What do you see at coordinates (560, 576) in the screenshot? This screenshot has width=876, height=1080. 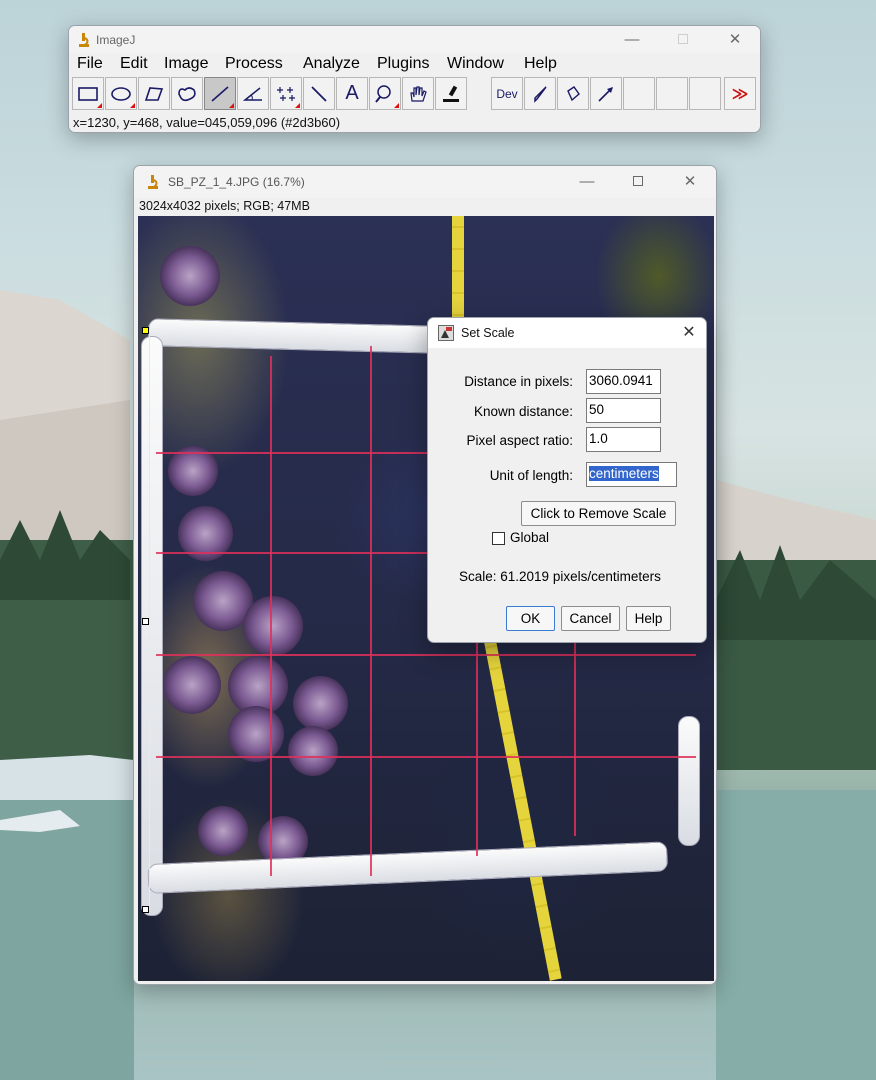 I see `scale-readout: Scale: 61.2019 pixels/centimeters` at bounding box center [560, 576].